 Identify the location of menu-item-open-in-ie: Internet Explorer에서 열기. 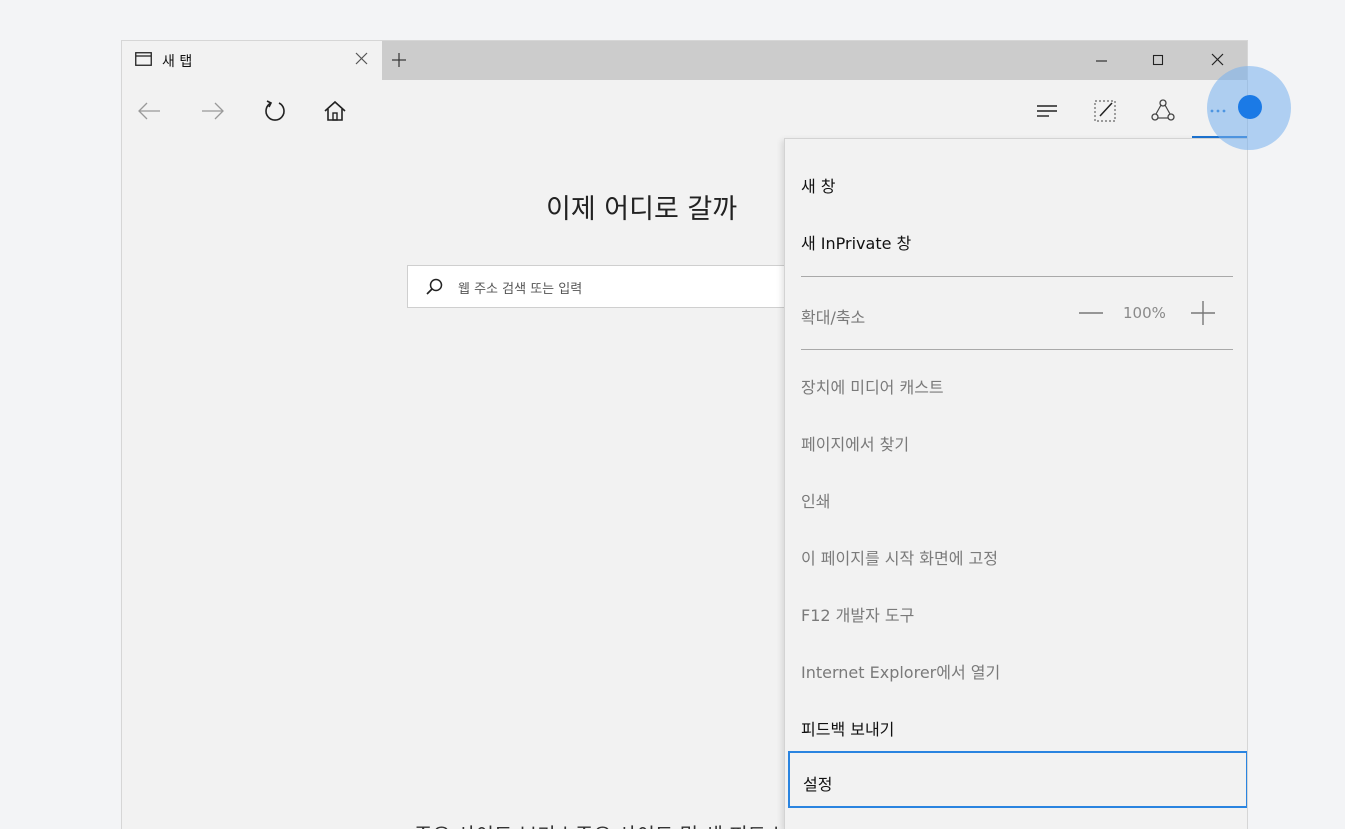
(900, 671).